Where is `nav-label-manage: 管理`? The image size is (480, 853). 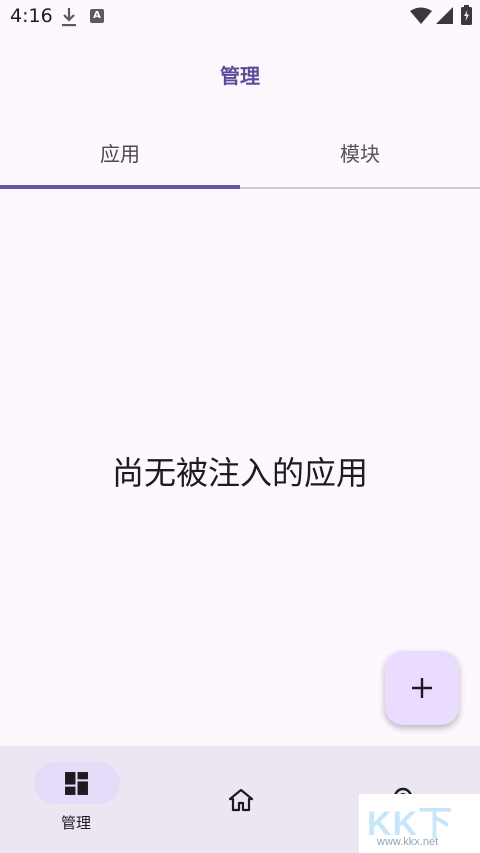 nav-label-manage: 管理 is located at coordinates (75, 823).